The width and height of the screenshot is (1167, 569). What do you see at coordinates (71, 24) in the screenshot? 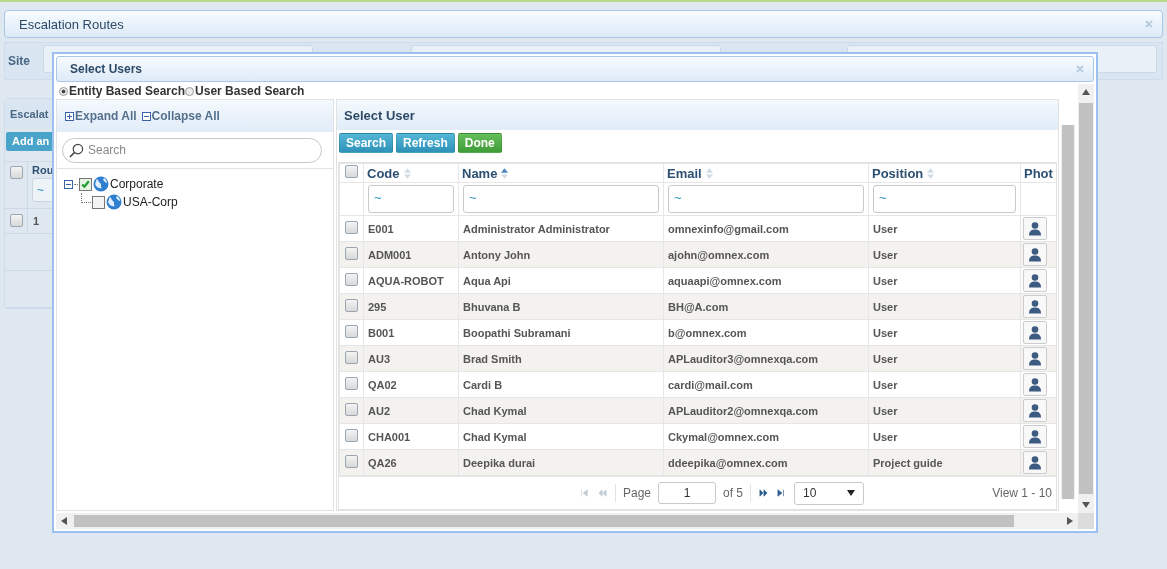
I see `page-title: Escalation Routes` at bounding box center [71, 24].